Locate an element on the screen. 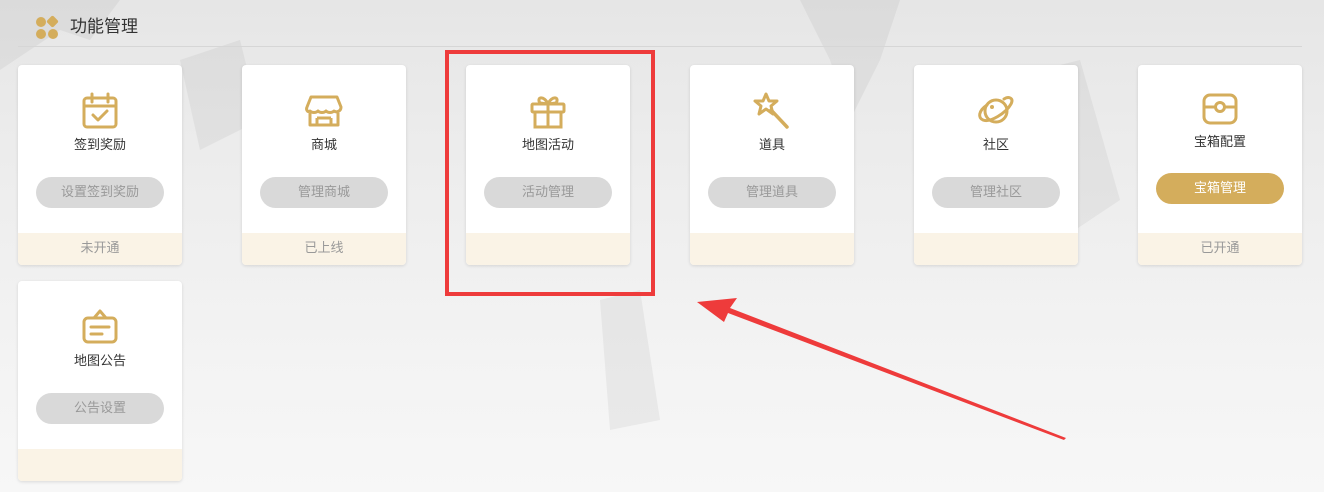 The width and height of the screenshot is (1324, 492). feature-card-map-activity: 地图活动 活动管理 is located at coordinates (548, 165).